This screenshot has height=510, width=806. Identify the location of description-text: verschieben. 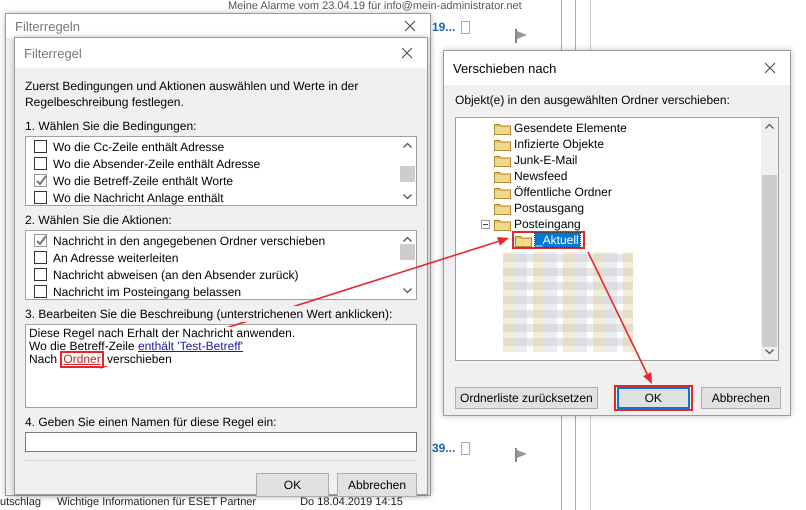
(138, 359).